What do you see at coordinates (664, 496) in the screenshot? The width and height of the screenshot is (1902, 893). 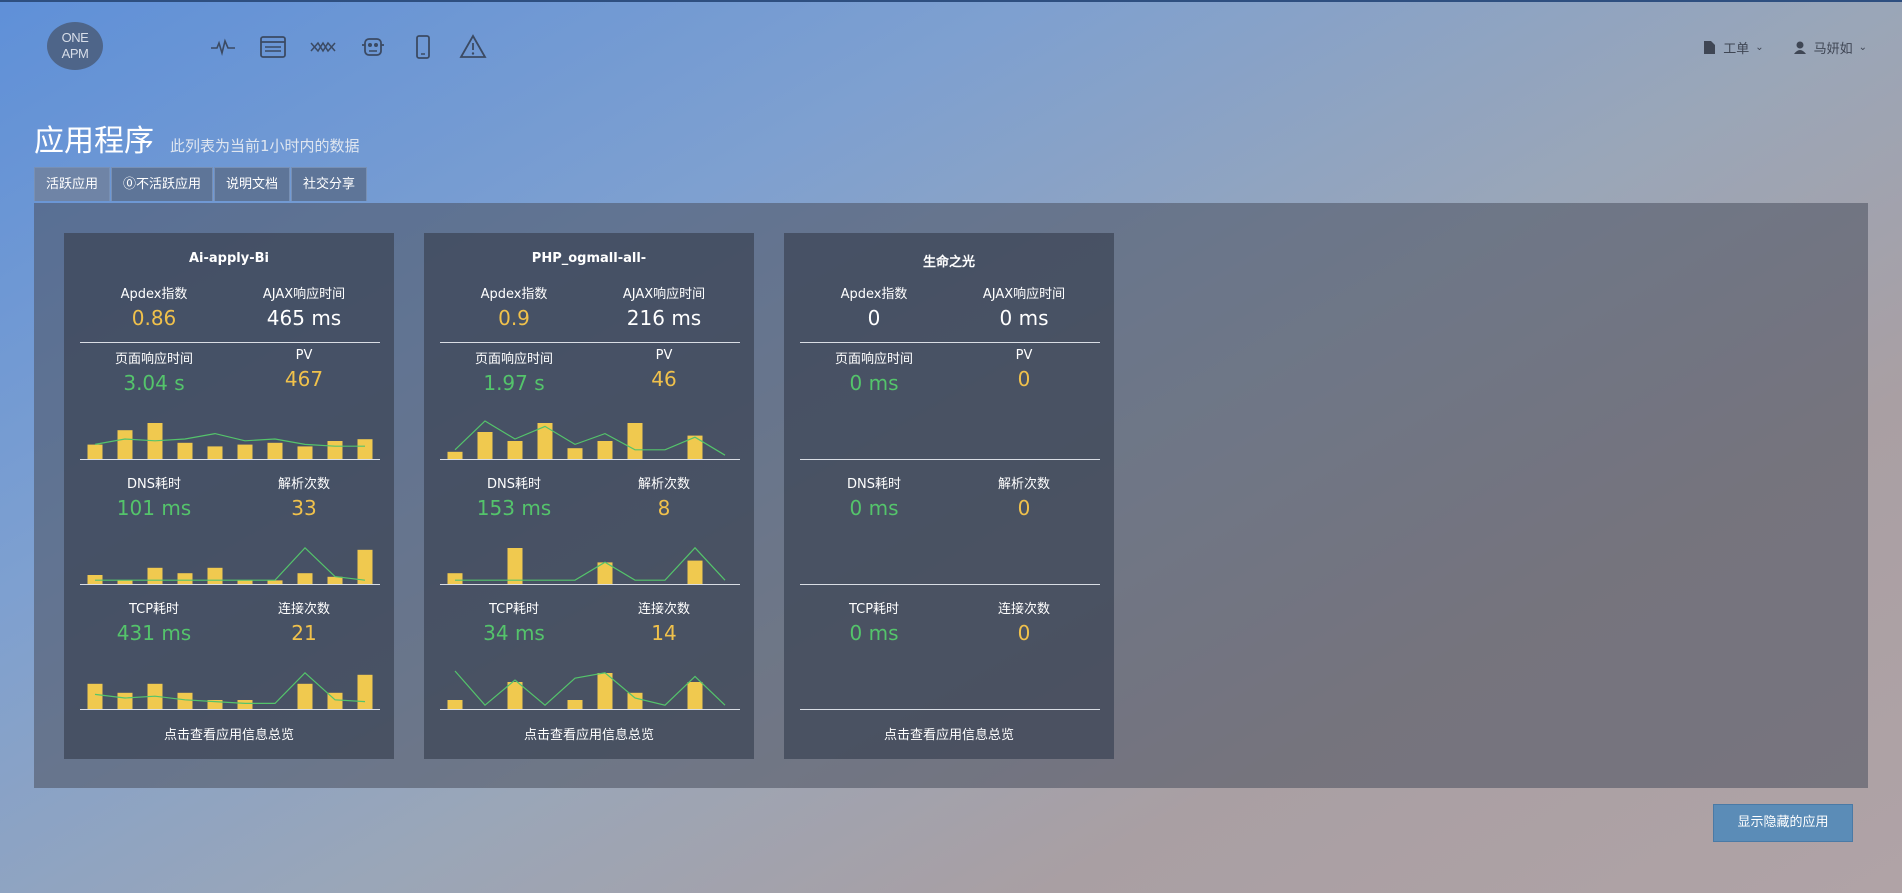 I see `parse-metric: 解析次数 8` at bounding box center [664, 496].